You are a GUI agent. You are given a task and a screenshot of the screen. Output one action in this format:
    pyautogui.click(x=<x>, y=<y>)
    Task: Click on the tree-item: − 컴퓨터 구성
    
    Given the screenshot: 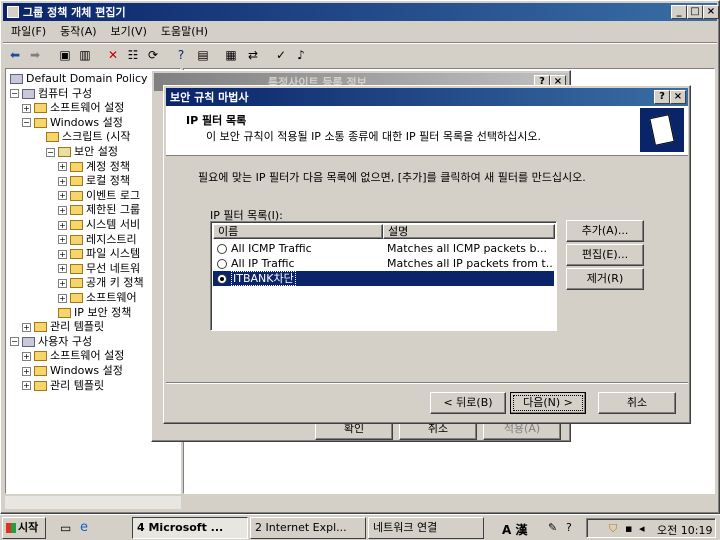 What is the action you would take?
    pyautogui.click(x=51, y=93)
    